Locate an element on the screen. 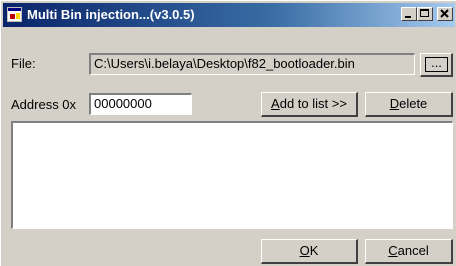  delete-button: Delete is located at coordinates (409, 104).